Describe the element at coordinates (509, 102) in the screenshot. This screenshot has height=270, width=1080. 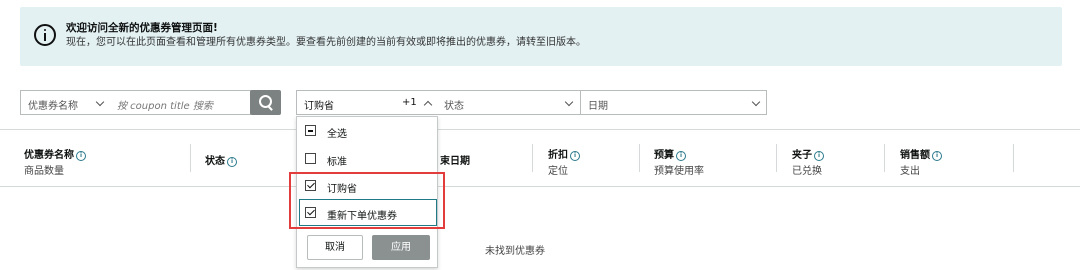
I see `status-select: 状态` at that location.